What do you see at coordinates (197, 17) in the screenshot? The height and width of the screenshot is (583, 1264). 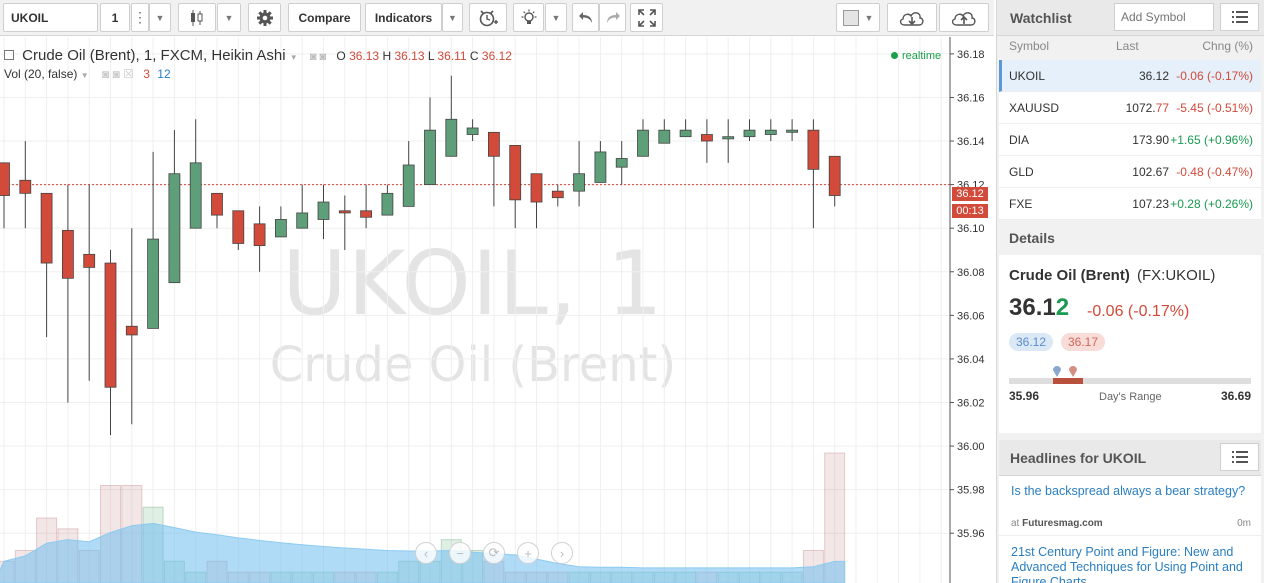 I see `chart-style-button` at bounding box center [197, 17].